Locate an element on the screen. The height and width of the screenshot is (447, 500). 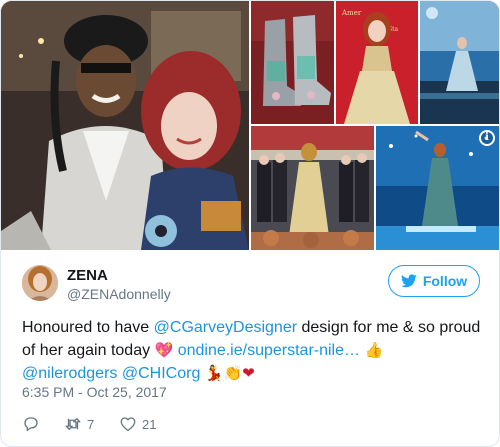
retweet-count: 7 is located at coordinates (91, 424).